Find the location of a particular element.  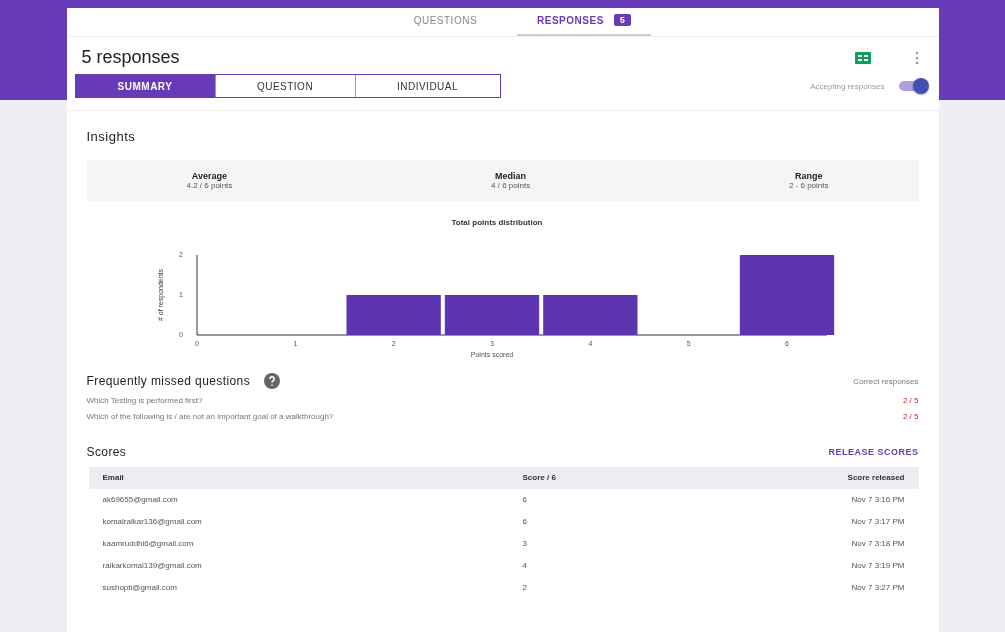

help-icon is located at coordinates (272, 381).